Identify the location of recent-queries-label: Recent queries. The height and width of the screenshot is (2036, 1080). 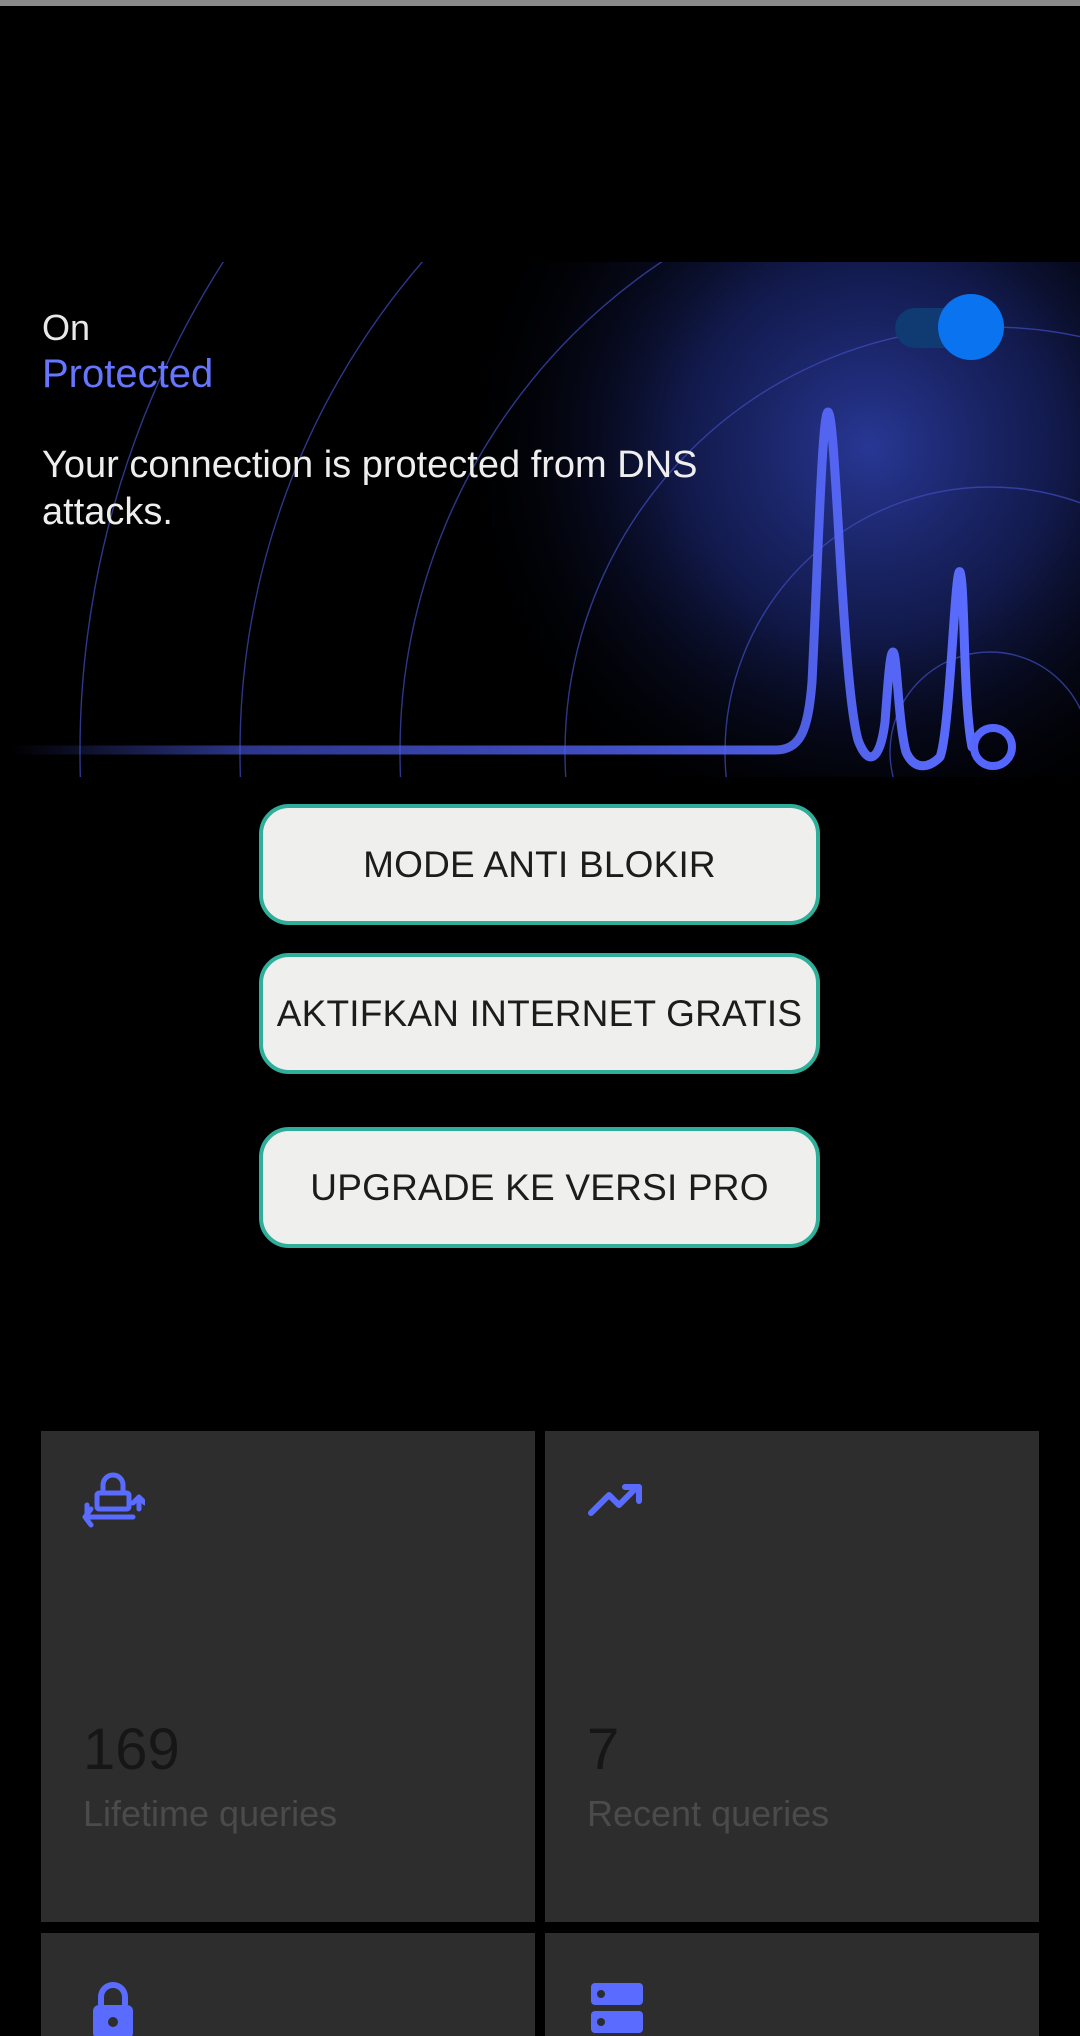
(708, 1813).